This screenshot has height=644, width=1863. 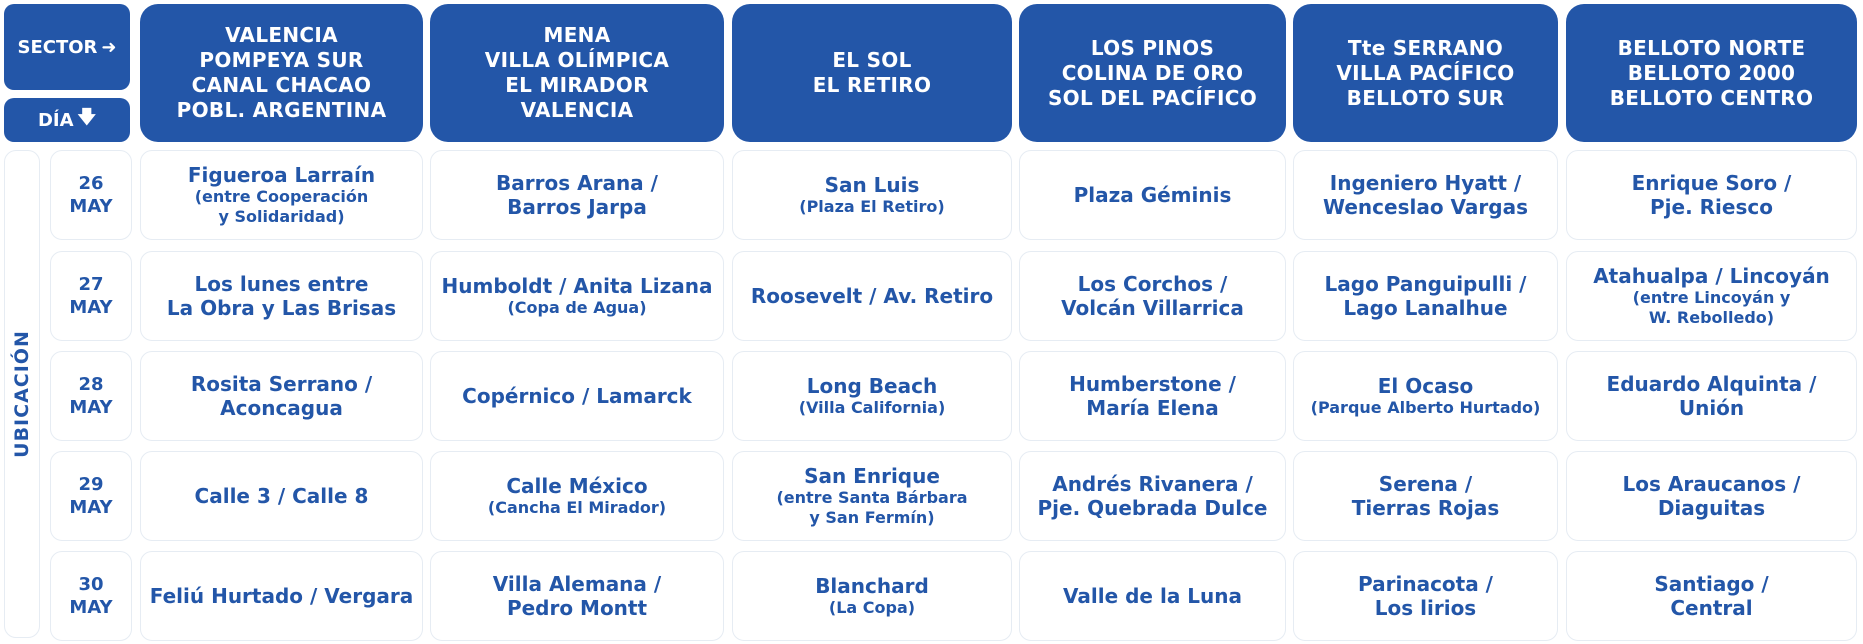 What do you see at coordinates (577, 307) in the screenshot?
I see `location-detail: (Copa de Agua)` at bounding box center [577, 307].